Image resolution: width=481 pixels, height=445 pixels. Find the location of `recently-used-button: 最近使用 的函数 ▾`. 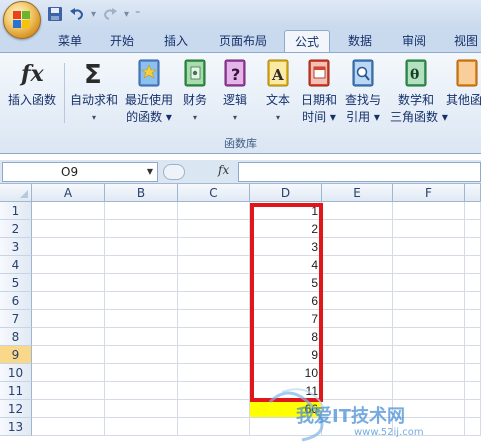

recently-used-button: 最近使用 的函数 ▾ is located at coordinates (149, 91).